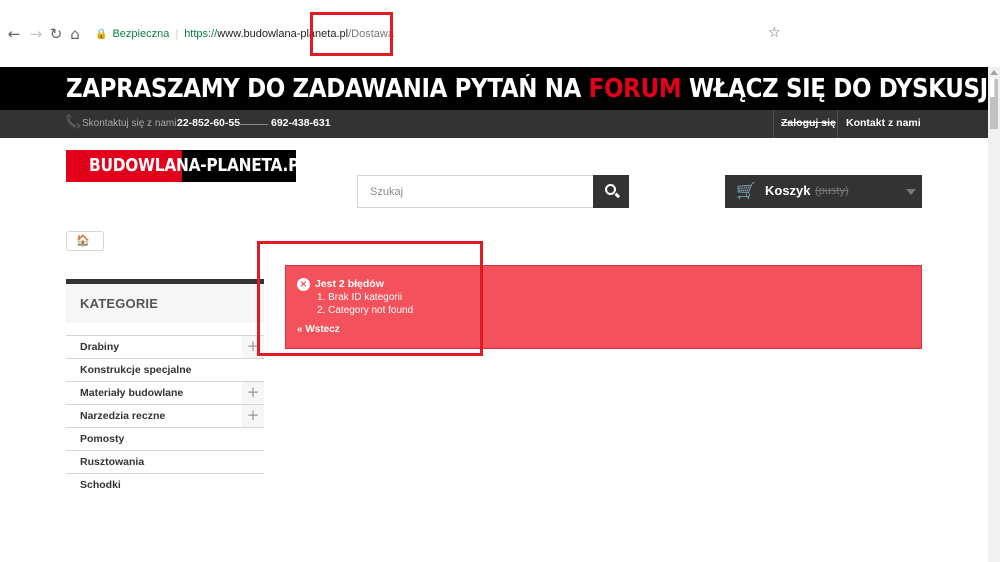 The height and width of the screenshot is (562, 1000). What do you see at coordinates (774, 33) in the screenshot?
I see `star-icon: ☆` at bounding box center [774, 33].